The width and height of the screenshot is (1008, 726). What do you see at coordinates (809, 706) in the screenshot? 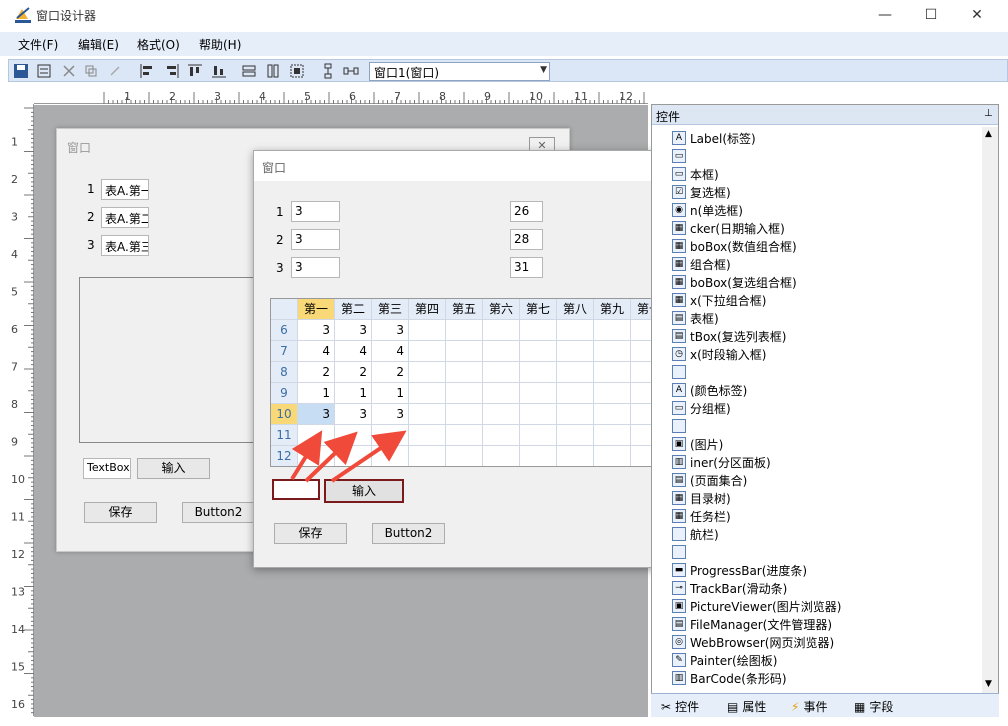
I see `tab-events: ⚡ 事件` at bounding box center [809, 706].